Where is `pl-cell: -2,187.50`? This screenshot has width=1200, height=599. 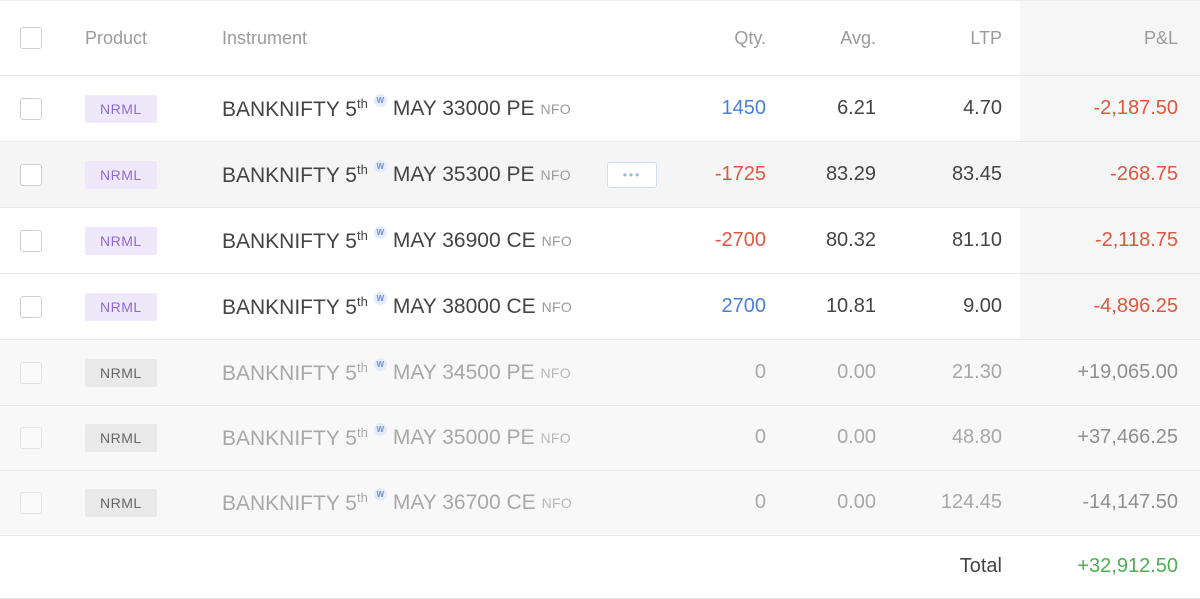
pl-cell: -2,187.50 is located at coordinates (1135, 108).